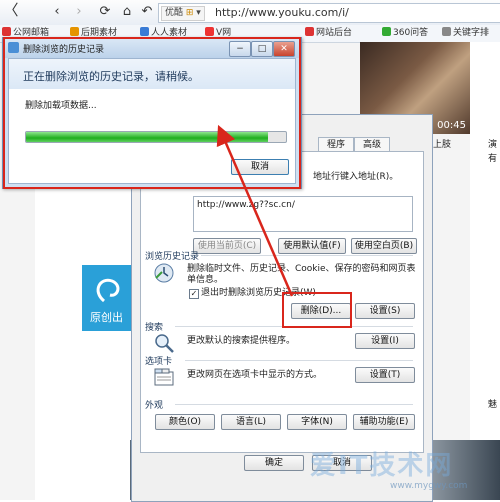 The width and height of the screenshot is (500, 502). What do you see at coordinates (174, 13) in the screenshot?
I see `site-badge-label: 优酷` at bounding box center [174, 13].